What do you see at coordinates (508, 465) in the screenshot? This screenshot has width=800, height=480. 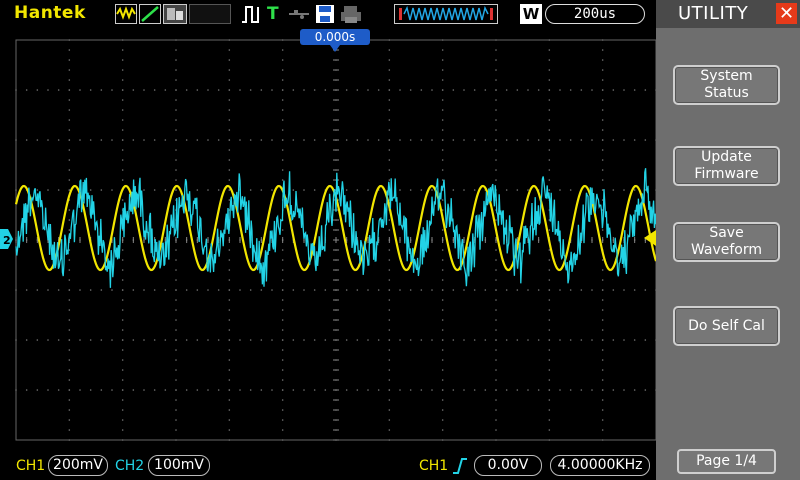 I see `trigger-level-readout: 0.00V` at bounding box center [508, 465].